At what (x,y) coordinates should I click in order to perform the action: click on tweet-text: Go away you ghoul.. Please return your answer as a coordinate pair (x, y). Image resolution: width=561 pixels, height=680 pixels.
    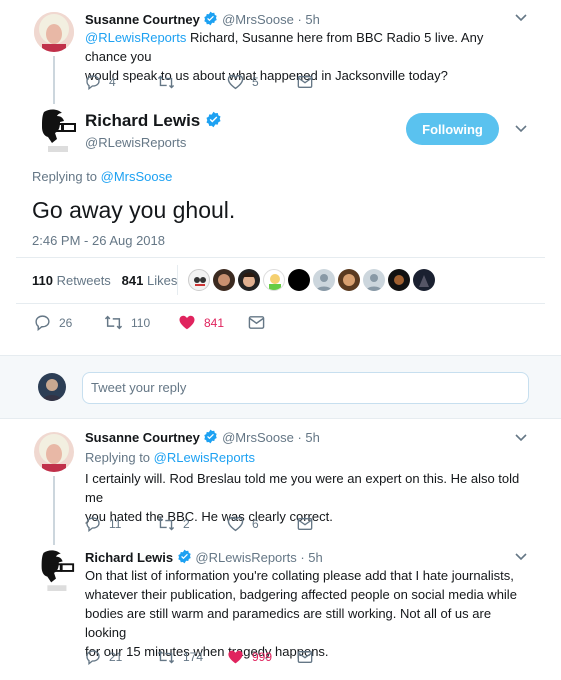
    Looking at the image, I should click on (134, 210).